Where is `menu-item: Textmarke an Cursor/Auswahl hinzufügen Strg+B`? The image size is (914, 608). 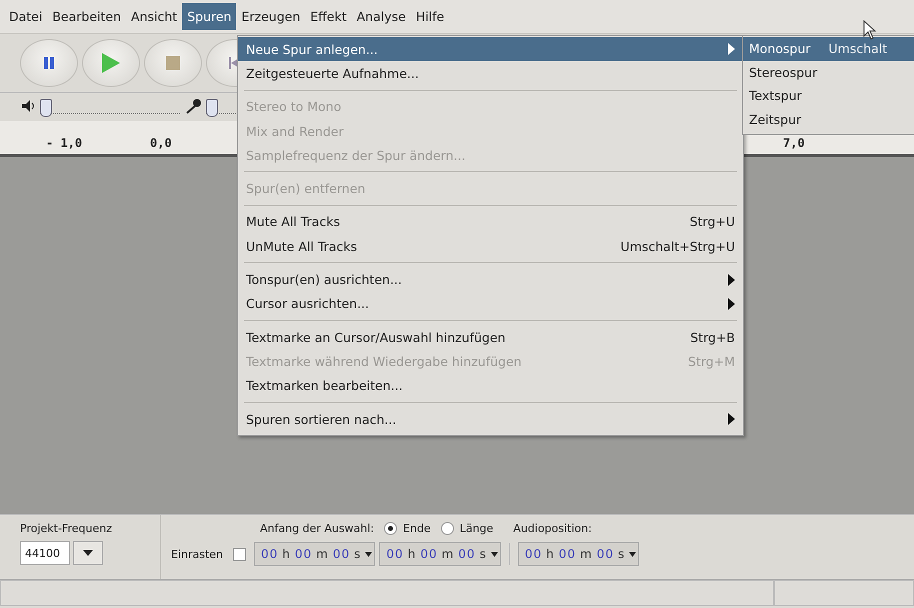 menu-item: Textmarke an Cursor/Auswahl hinzufügen Strg+B is located at coordinates (490, 337).